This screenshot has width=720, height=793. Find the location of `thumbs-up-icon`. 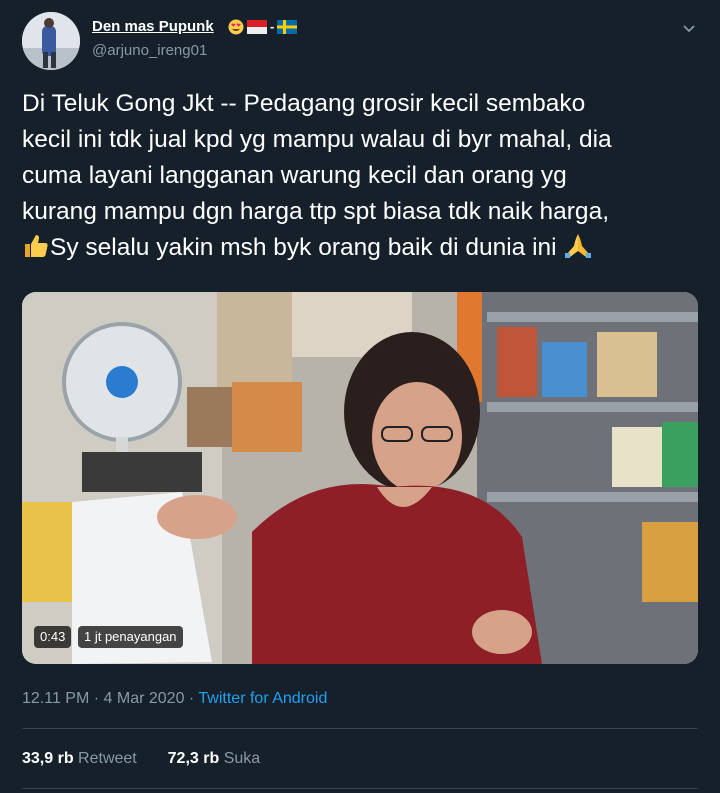

thumbs-up-icon is located at coordinates (36, 250).